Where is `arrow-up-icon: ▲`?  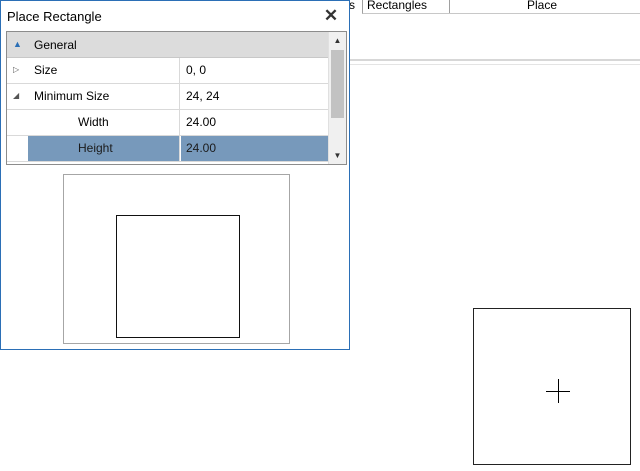
arrow-up-icon: ▲ is located at coordinates (337, 40).